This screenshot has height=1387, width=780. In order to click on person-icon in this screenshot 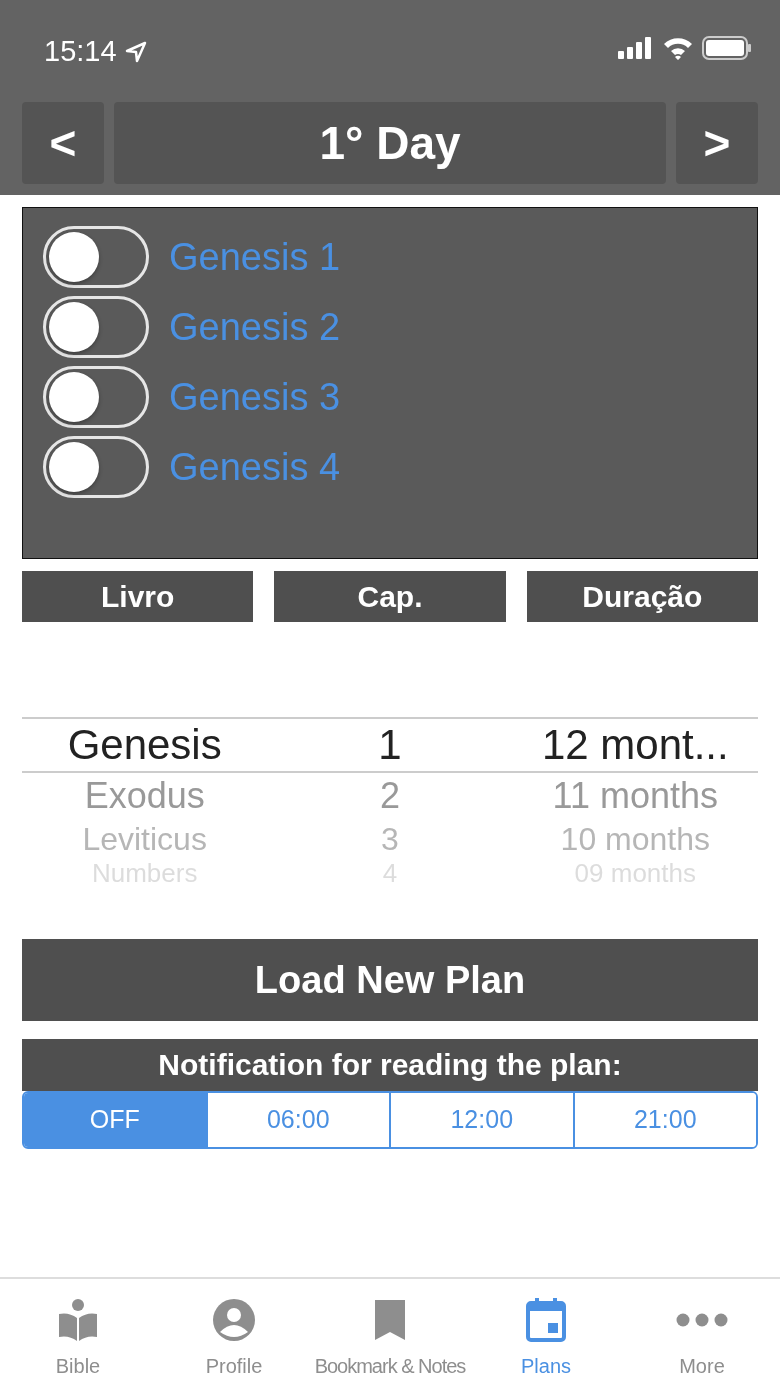, I will do `click(234, 1320)`.